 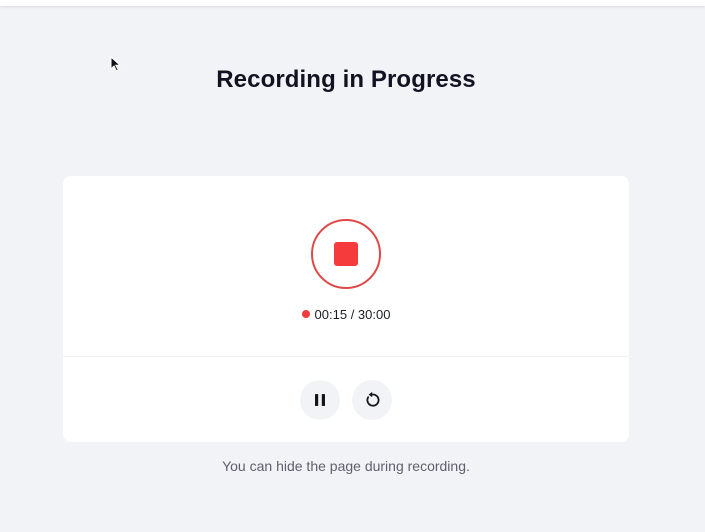 I want to click on restart-button, so click(x=372, y=400).